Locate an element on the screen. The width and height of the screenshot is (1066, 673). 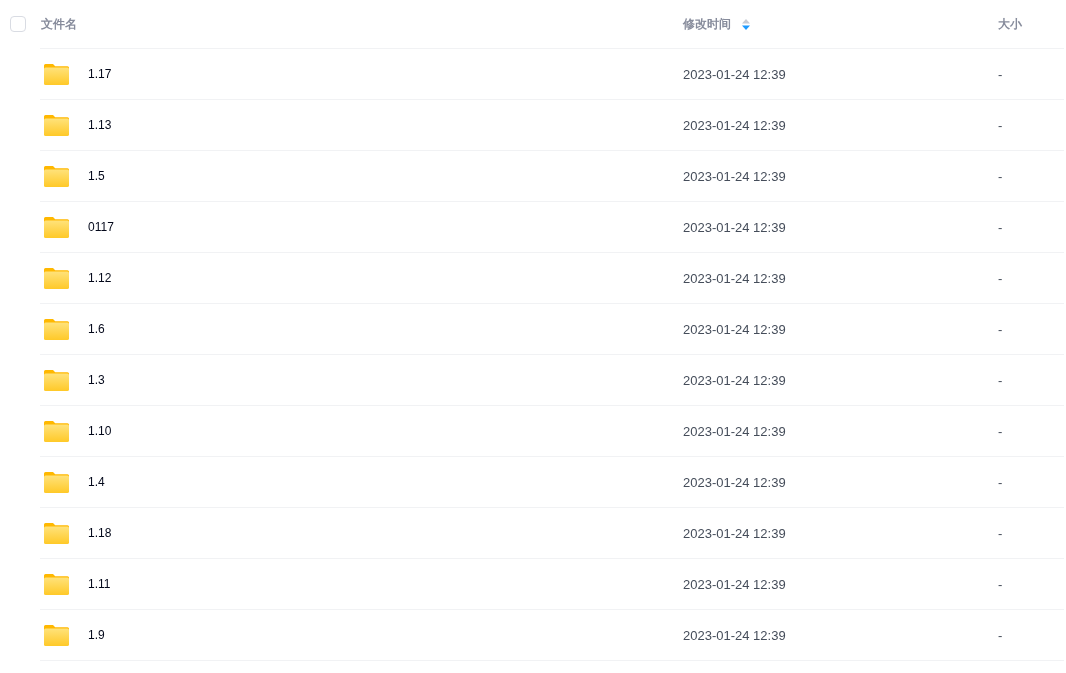
select-all-checkbox is located at coordinates (18, 23).